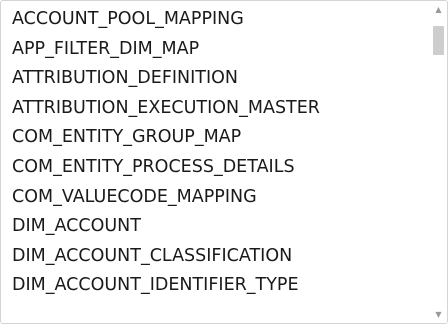 This screenshot has height=324, width=448. What do you see at coordinates (438, 40) in the screenshot?
I see `scrollbar-thumb` at bounding box center [438, 40].